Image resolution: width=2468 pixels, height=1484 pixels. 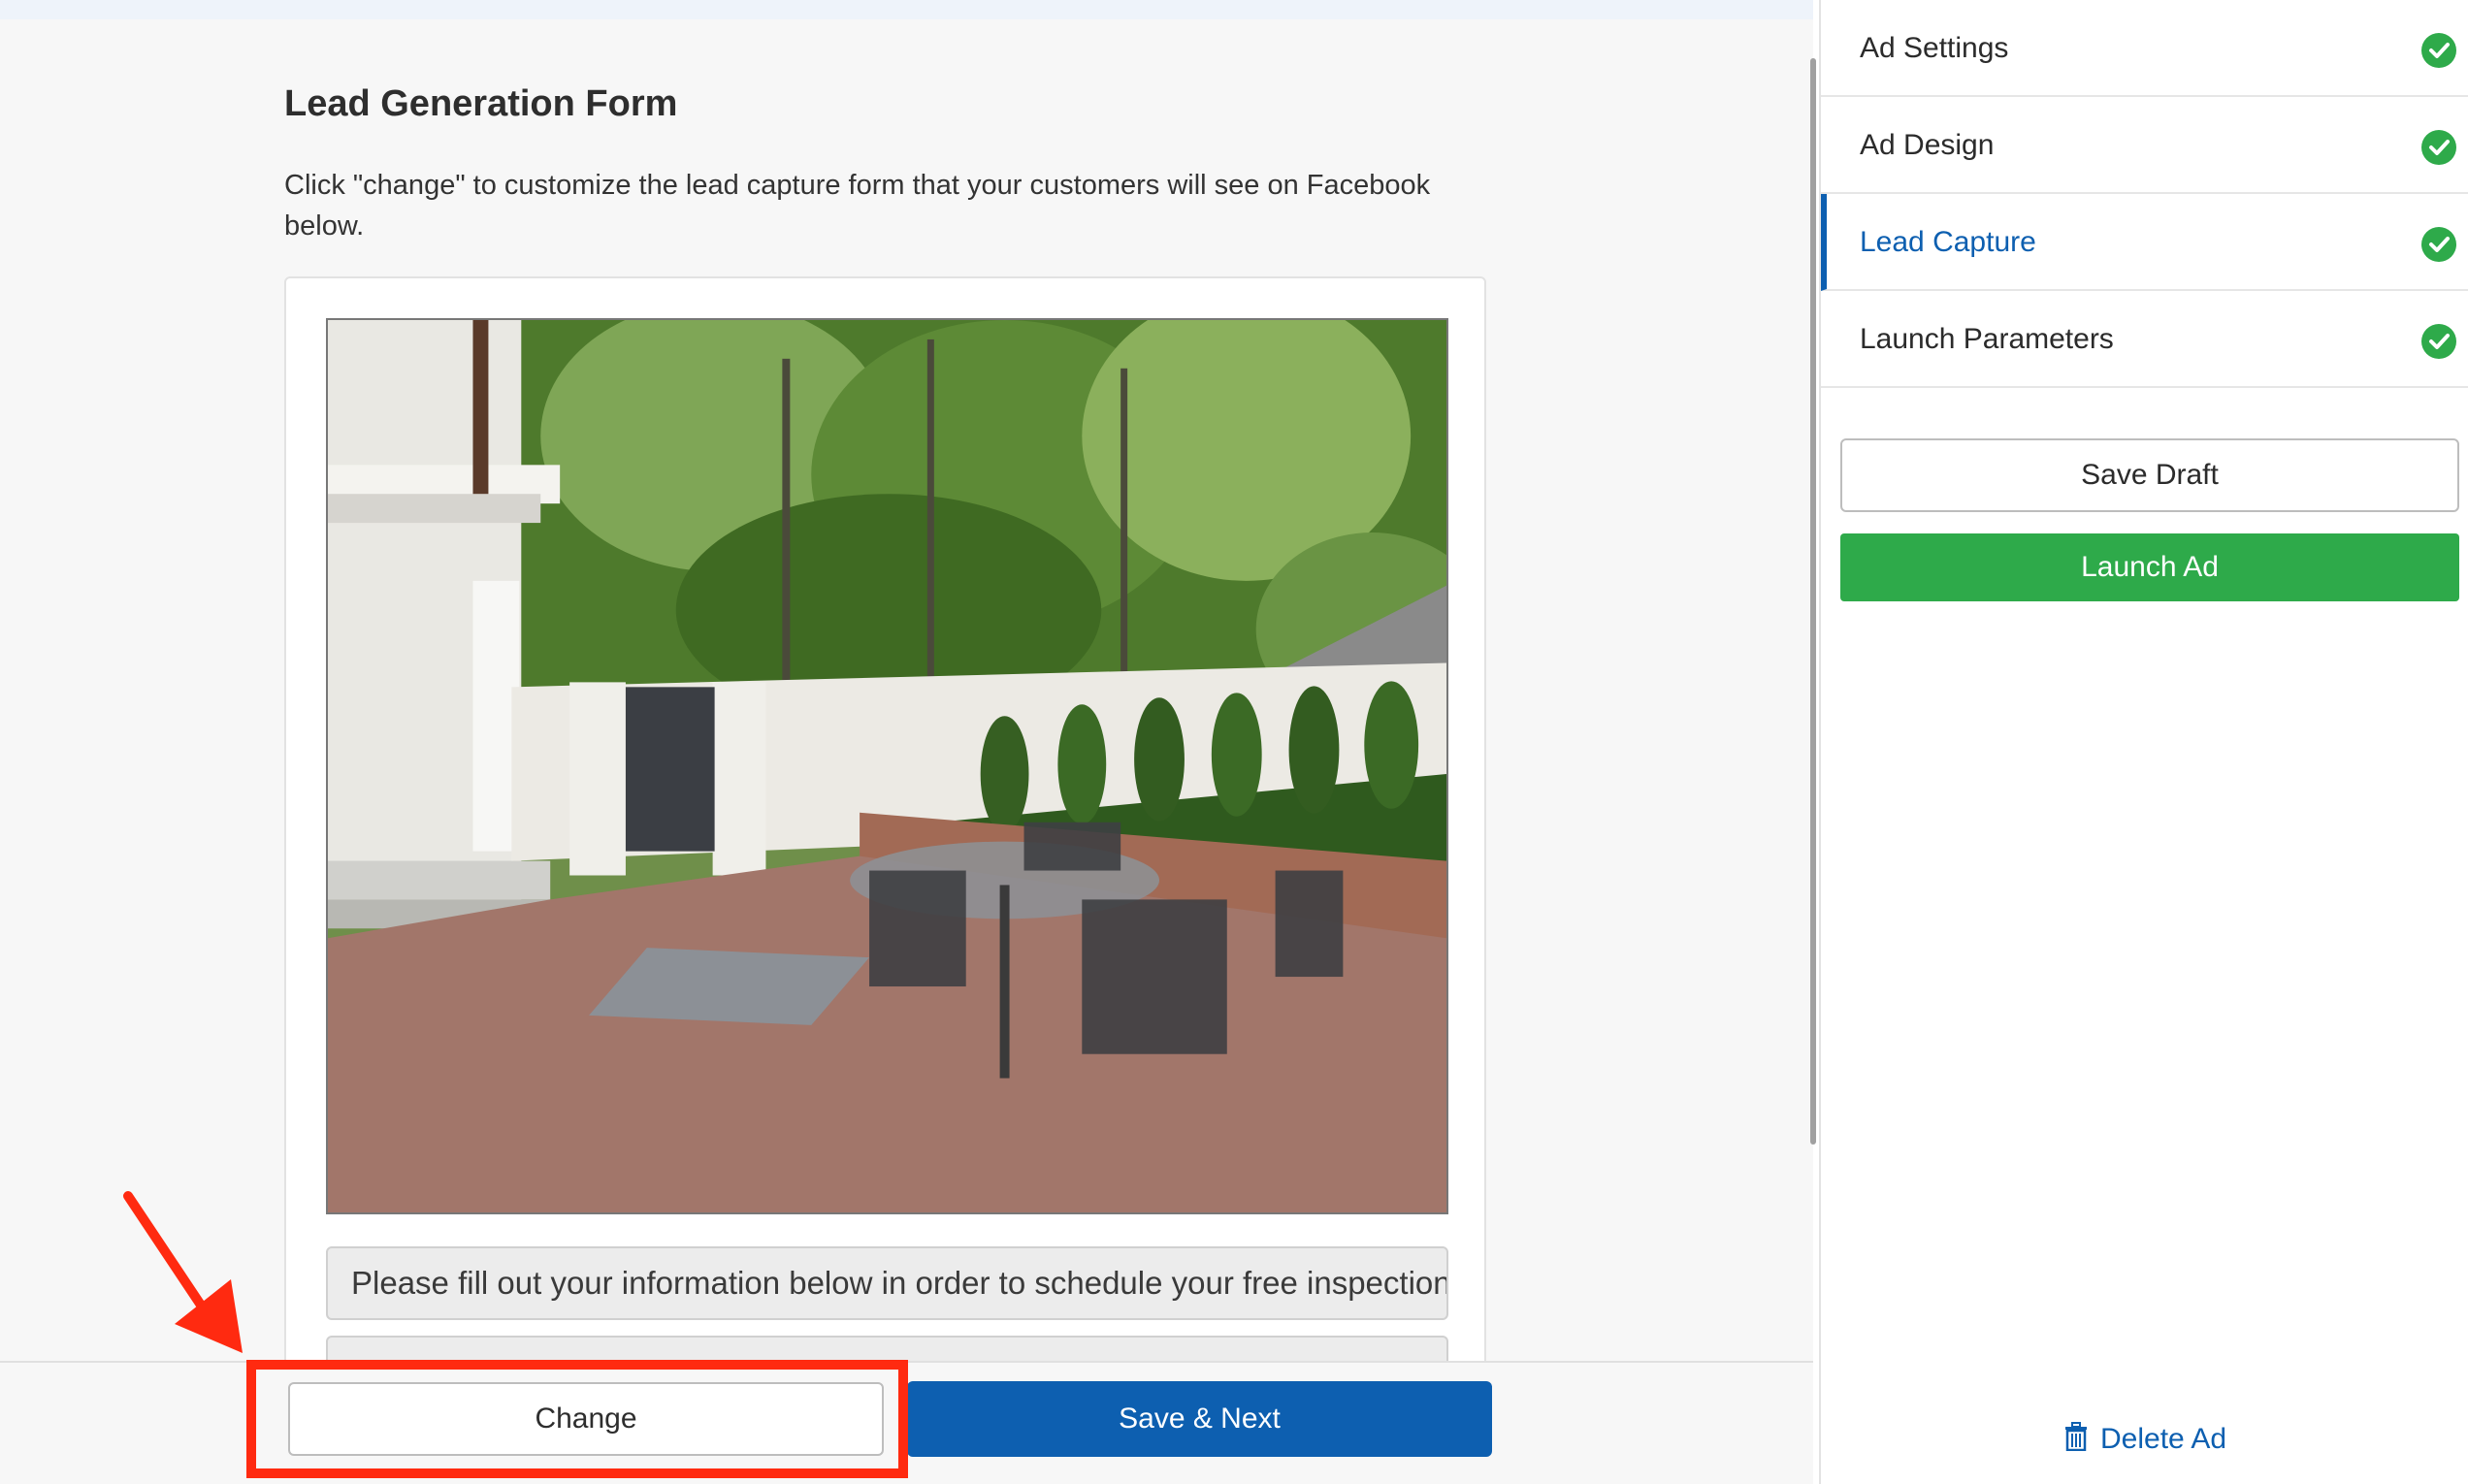 What do you see at coordinates (2076, 1441) in the screenshot?
I see `trash-icon` at bounding box center [2076, 1441].